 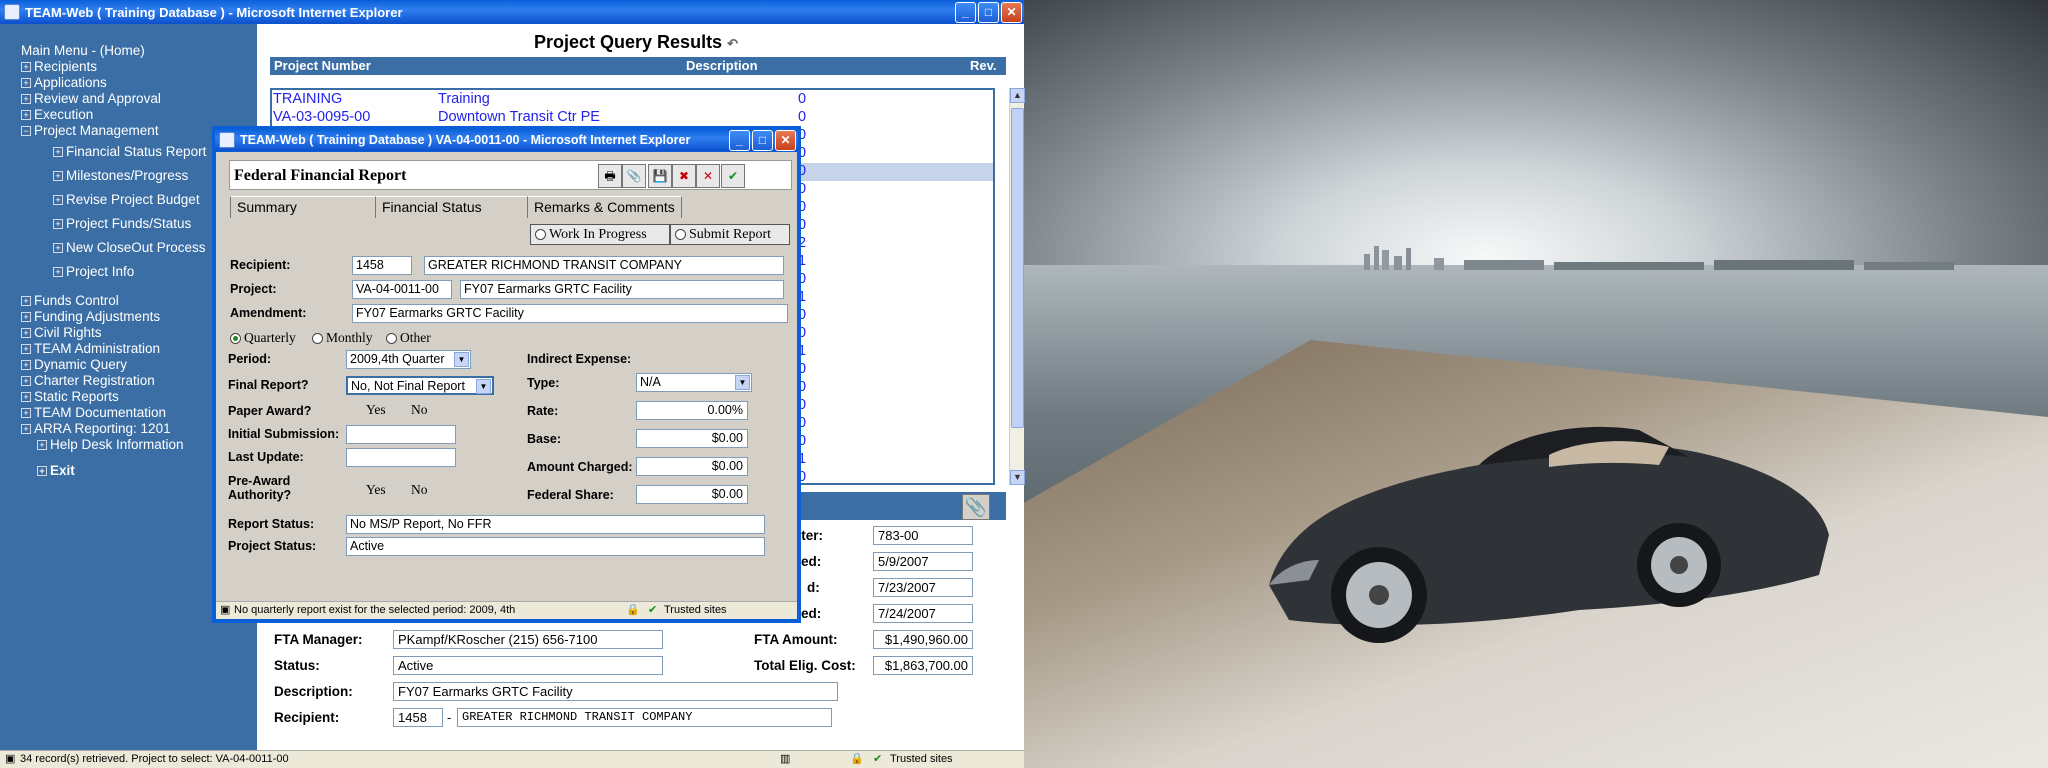 What do you see at coordinates (451, 207) in the screenshot?
I see `tab-financial-status: Financial Status` at bounding box center [451, 207].